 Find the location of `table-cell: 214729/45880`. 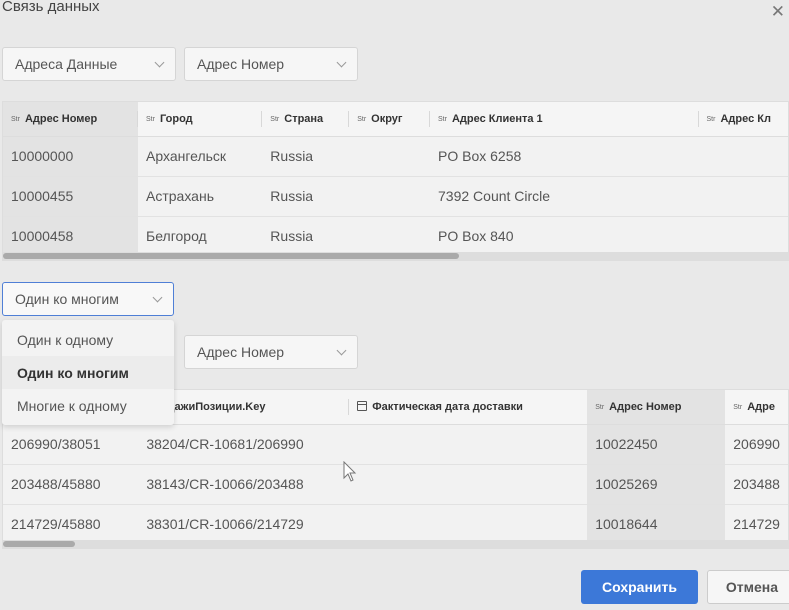

table-cell: 214729/45880 is located at coordinates (71, 524).